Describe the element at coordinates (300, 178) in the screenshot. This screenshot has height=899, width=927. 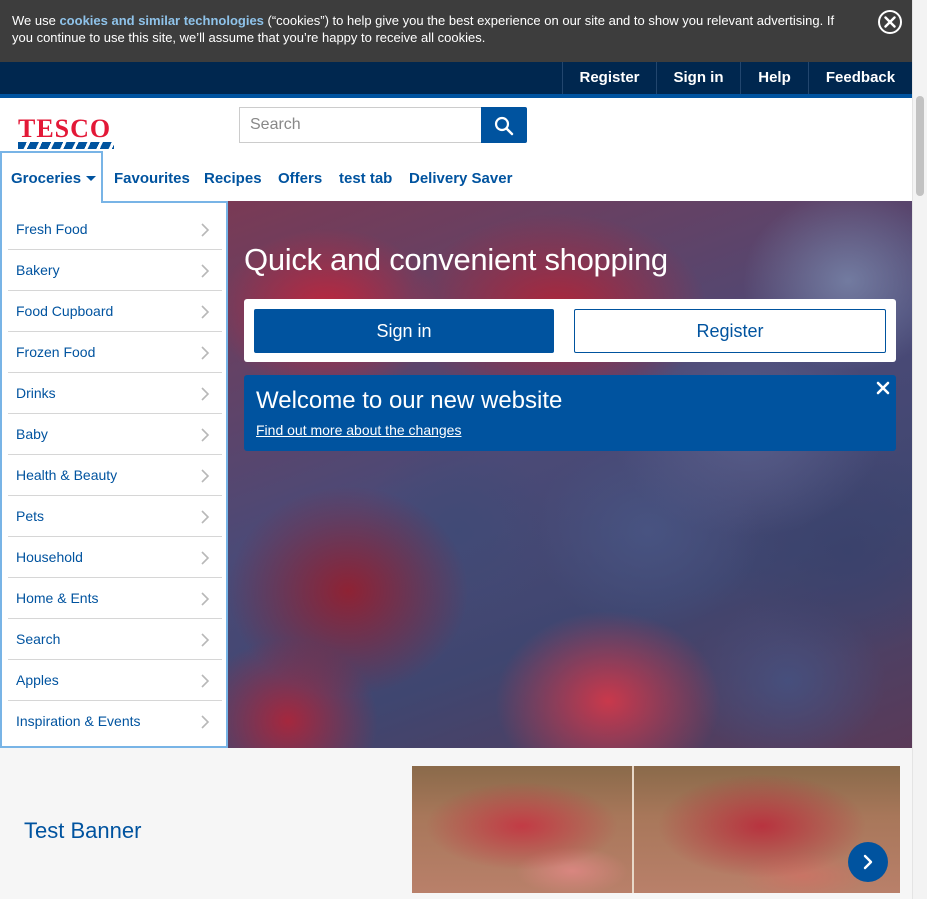
I see `nav-offers: Offers` at that location.